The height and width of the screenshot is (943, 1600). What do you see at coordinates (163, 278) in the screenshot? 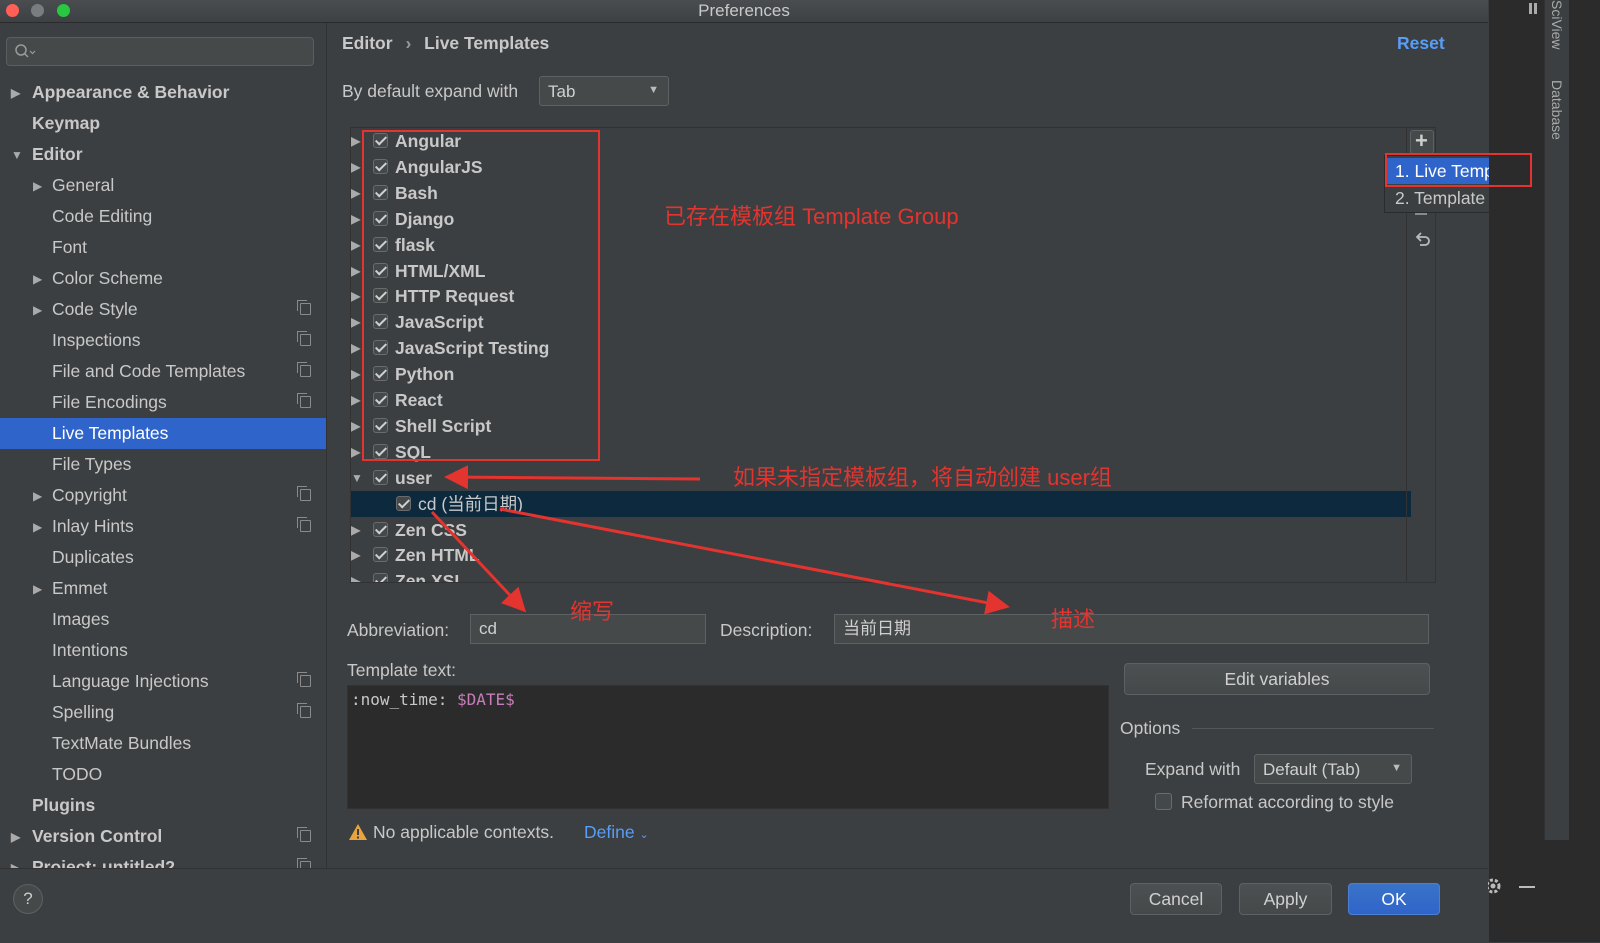
I see `sidebar-item: ▶ Color Scheme` at bounding box center [163, 278].